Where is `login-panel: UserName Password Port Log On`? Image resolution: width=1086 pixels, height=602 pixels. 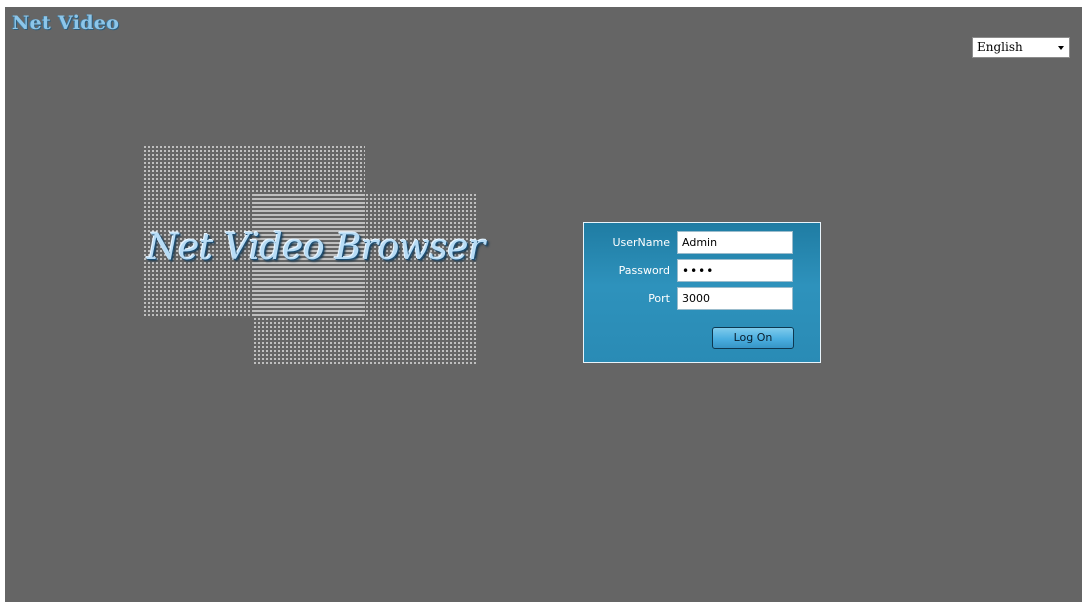 login-panel: UserName Password Port Log On is located at coordinates (702, 292).